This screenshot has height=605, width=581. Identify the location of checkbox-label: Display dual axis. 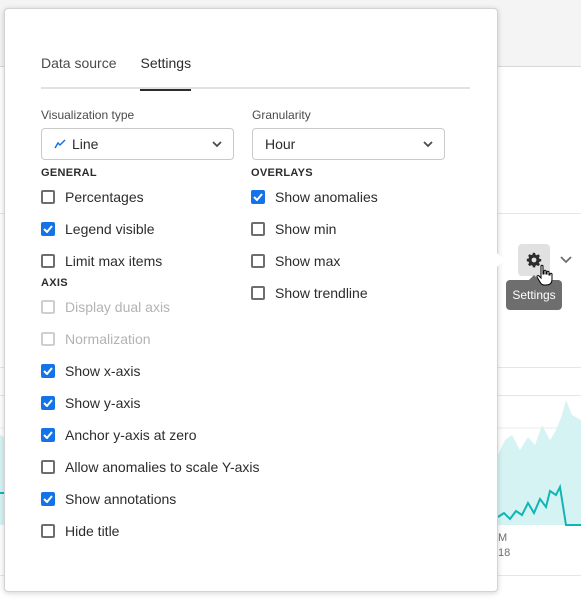
(118, 307).